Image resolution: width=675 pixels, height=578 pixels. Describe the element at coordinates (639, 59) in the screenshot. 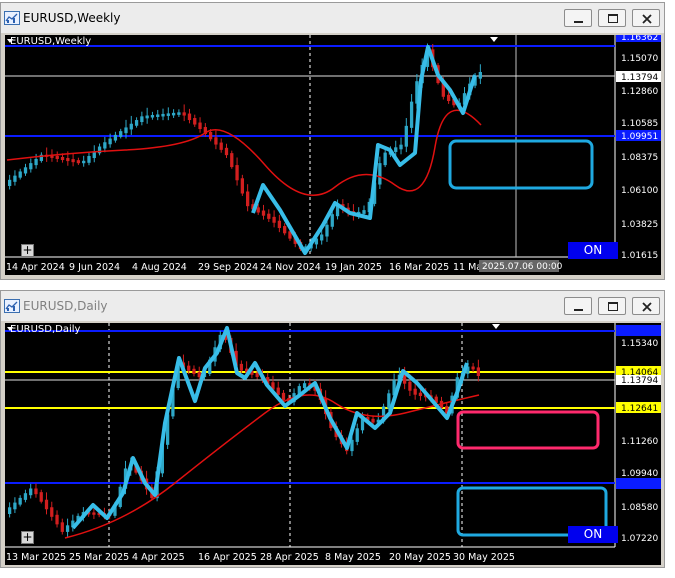

I see `weekly-price-label: 1.15070` at that location.